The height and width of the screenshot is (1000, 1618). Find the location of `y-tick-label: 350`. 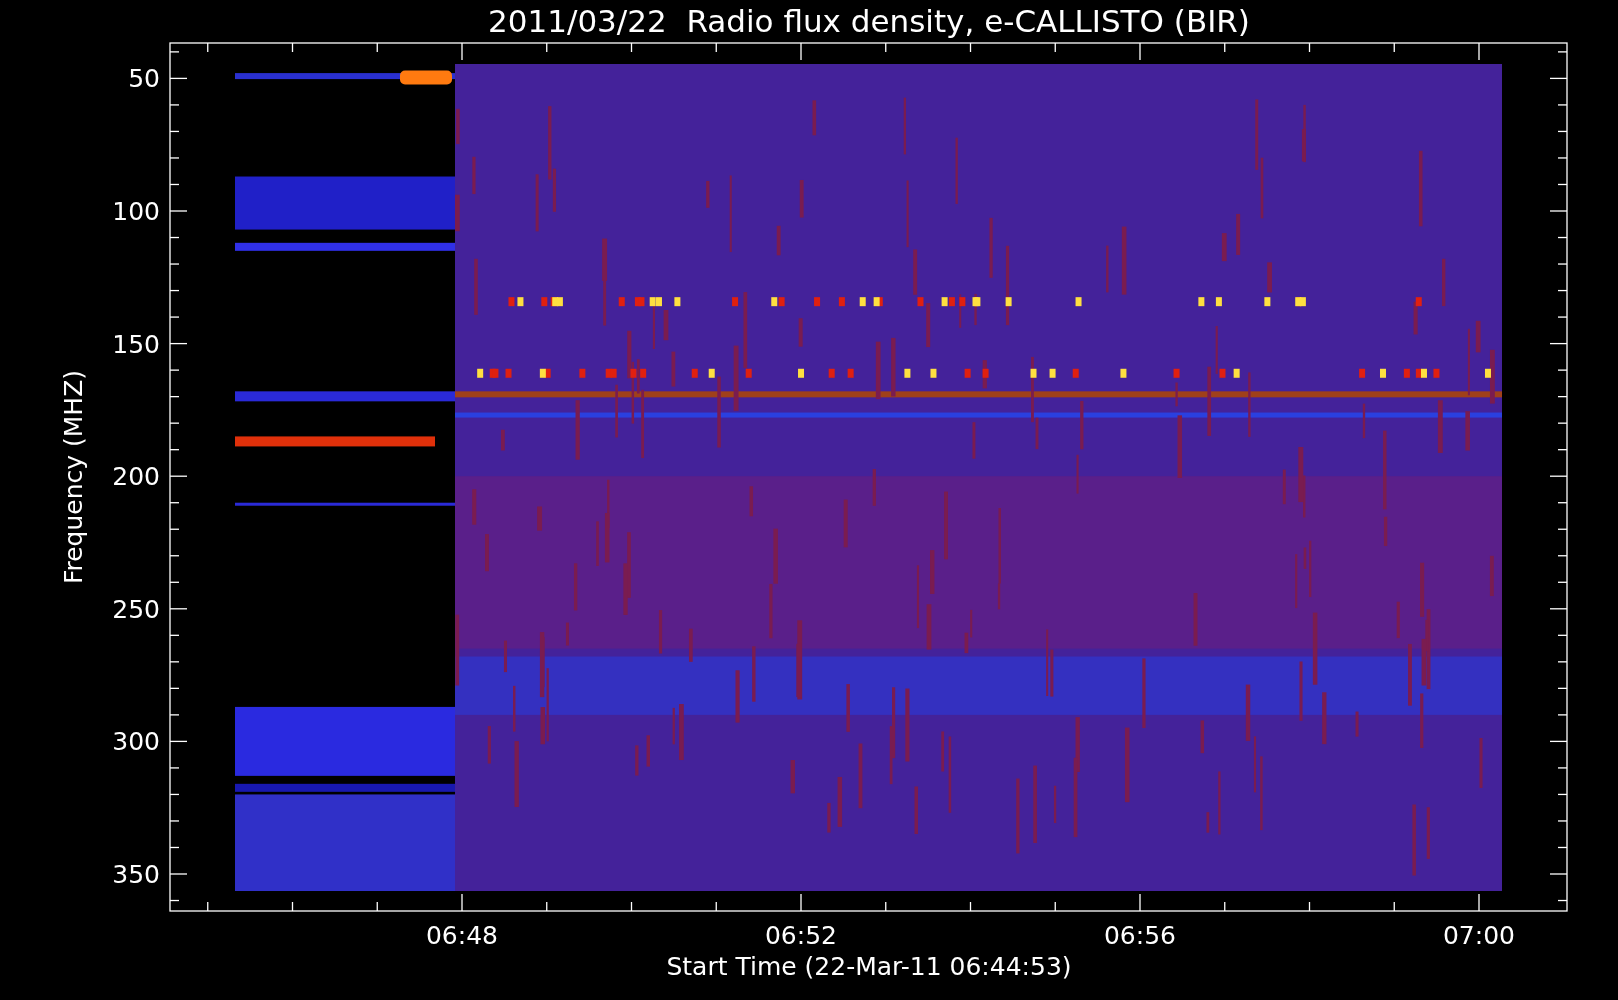

y-tick-label: 350 is located at coordinates (136, 874).